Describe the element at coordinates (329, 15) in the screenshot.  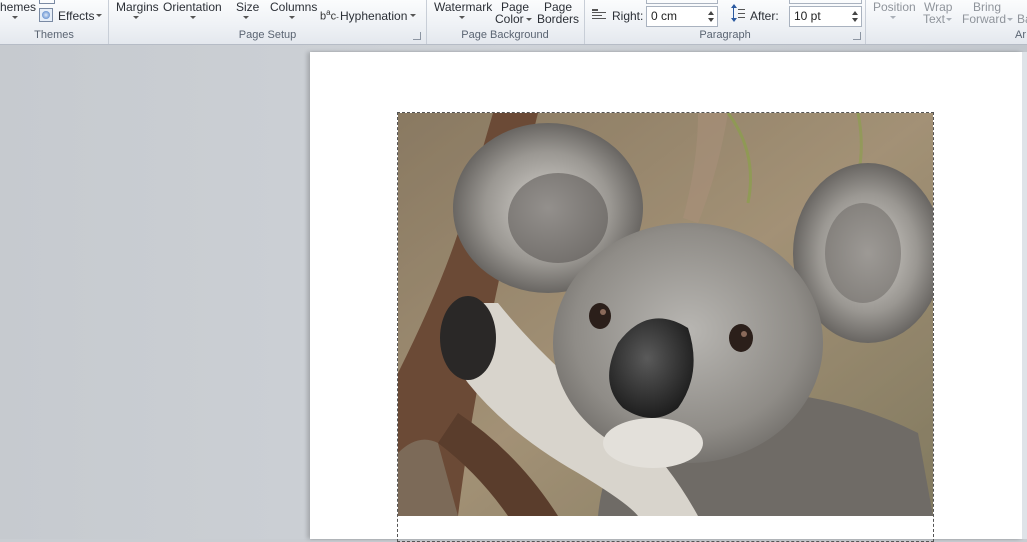
I see `hyphenation-icon: bac-` at that location.